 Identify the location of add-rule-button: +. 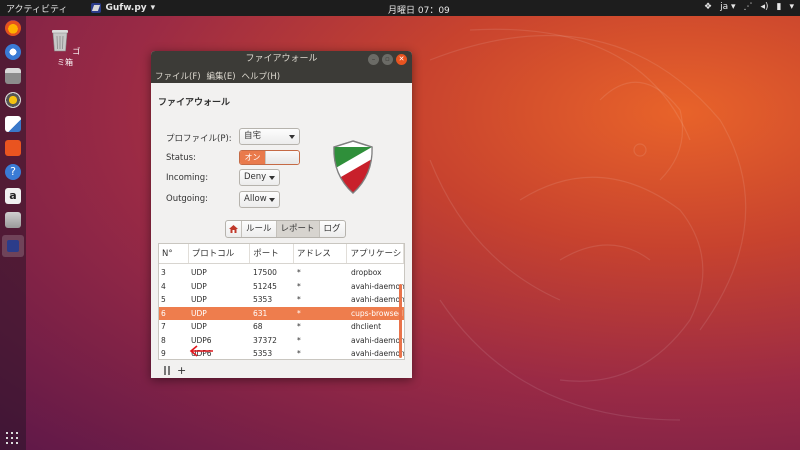
(181, 370).